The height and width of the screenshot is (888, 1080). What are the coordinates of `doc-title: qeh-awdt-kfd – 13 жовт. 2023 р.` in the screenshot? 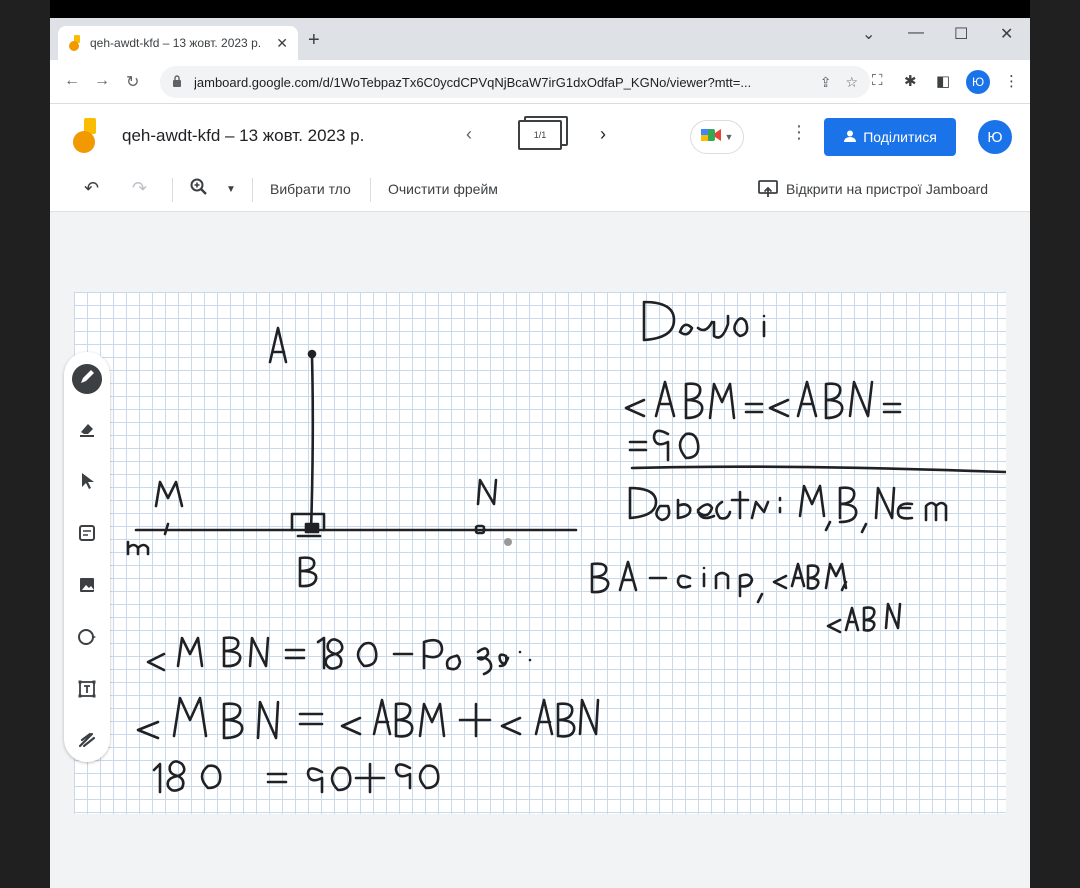 It's located at (243, 136).